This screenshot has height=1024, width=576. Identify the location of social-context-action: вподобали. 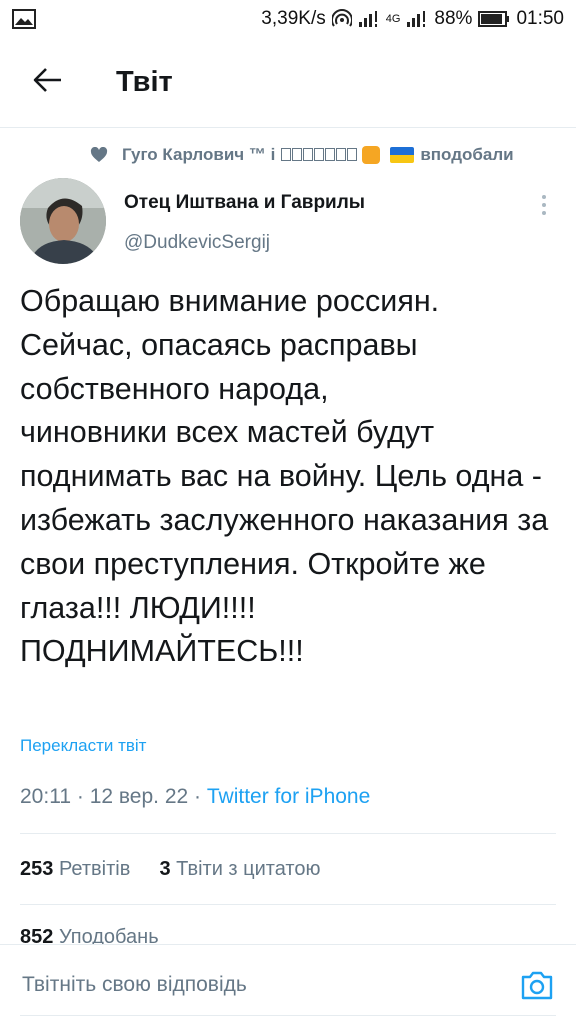
(467, 154).